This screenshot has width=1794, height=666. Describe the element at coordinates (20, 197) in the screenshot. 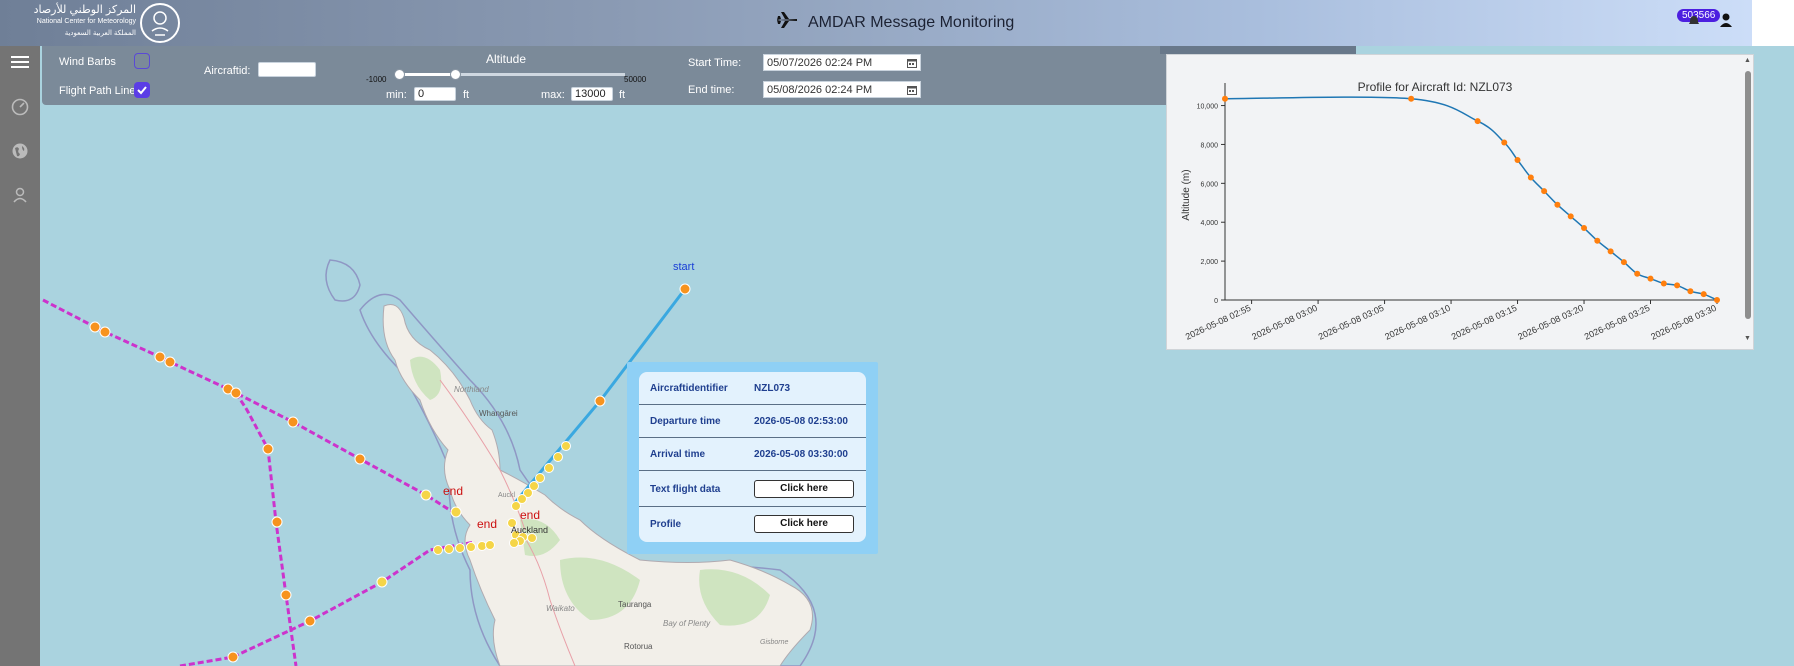

I see `user-profile-icon` at that location.